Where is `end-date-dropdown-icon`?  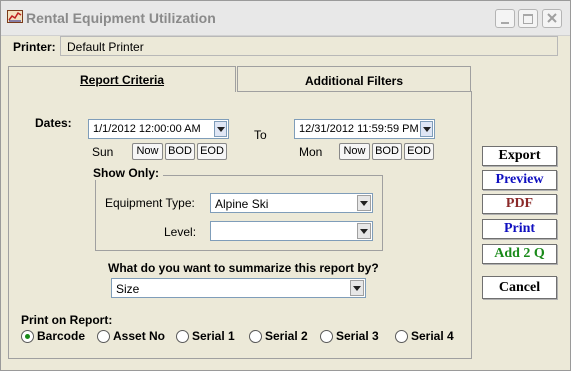 end-date-dropdown-icon is located at coordinates (426, 129).